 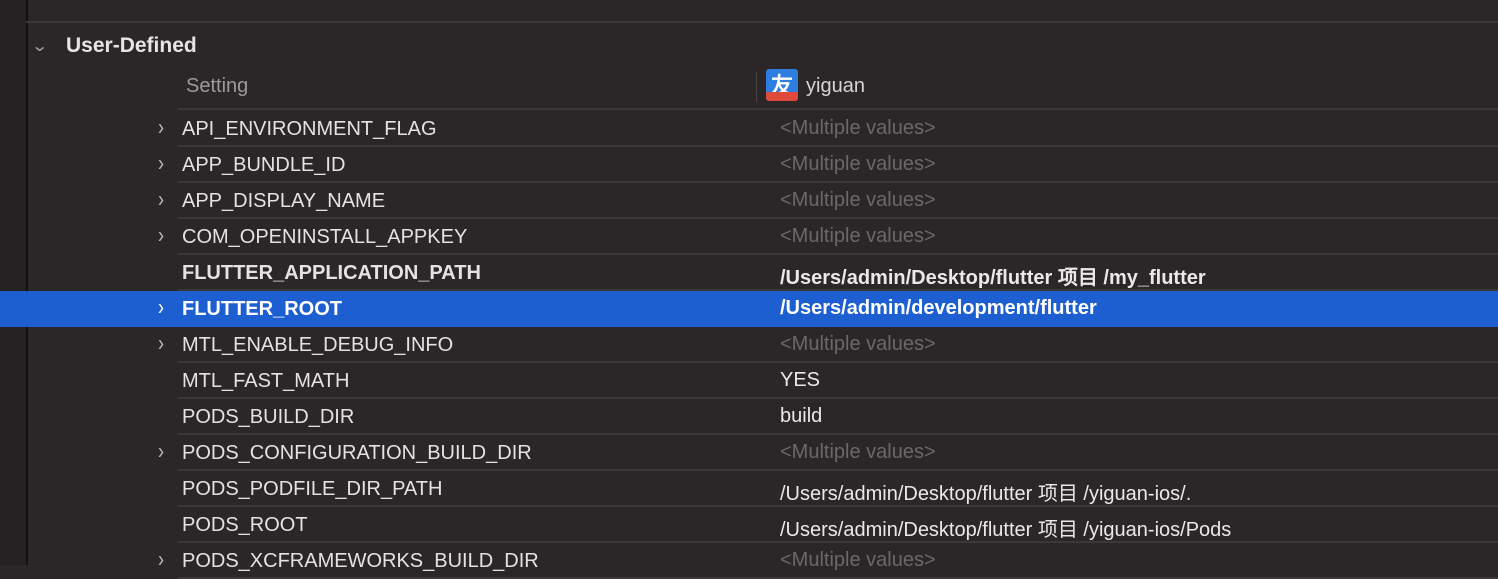 I want to click on app-icon: 友, so click(x=782, y=85).